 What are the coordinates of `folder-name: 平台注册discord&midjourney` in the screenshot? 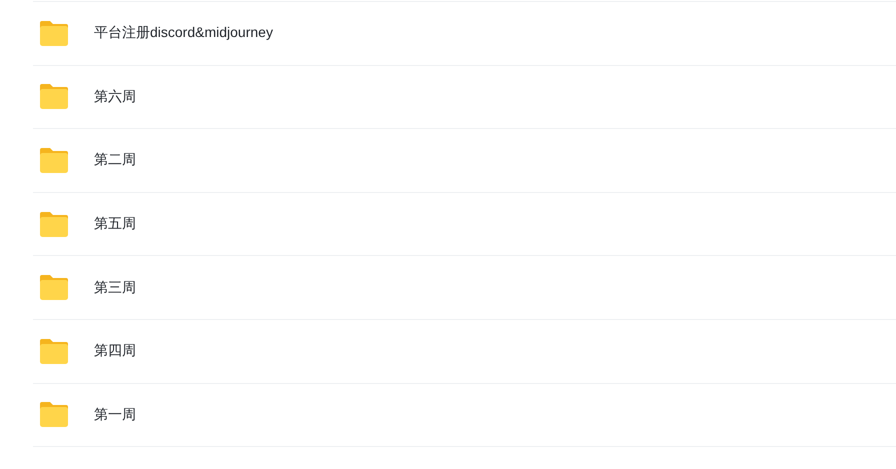 It's located at (183, 33).